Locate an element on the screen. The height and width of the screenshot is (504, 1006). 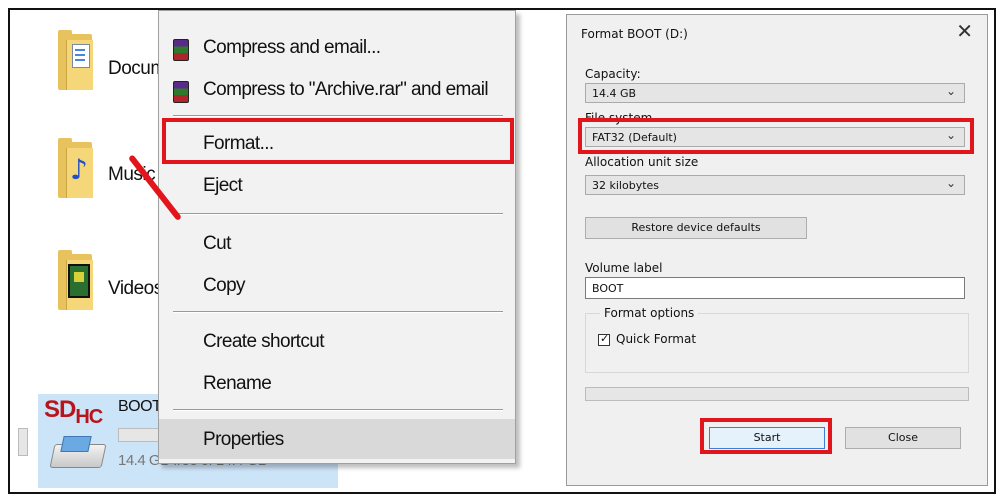
allocation-unit-label: Allocation unit size is located at coordinates (642, 162).